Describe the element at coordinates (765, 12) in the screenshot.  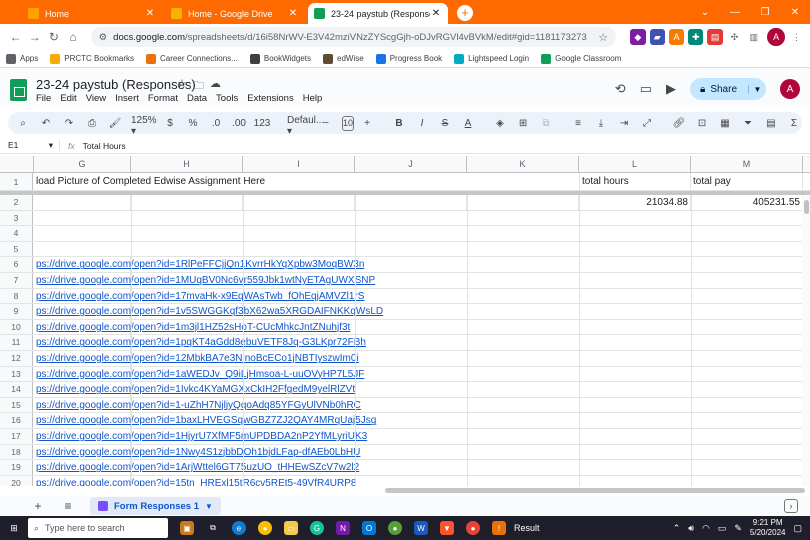
I see `restore-icon: ❐` at that location.